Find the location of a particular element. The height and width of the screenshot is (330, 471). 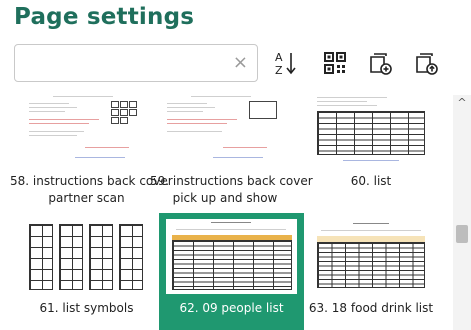

page-label-58: 58. instructions back cover partner scan is located at coordinates (91, 189).